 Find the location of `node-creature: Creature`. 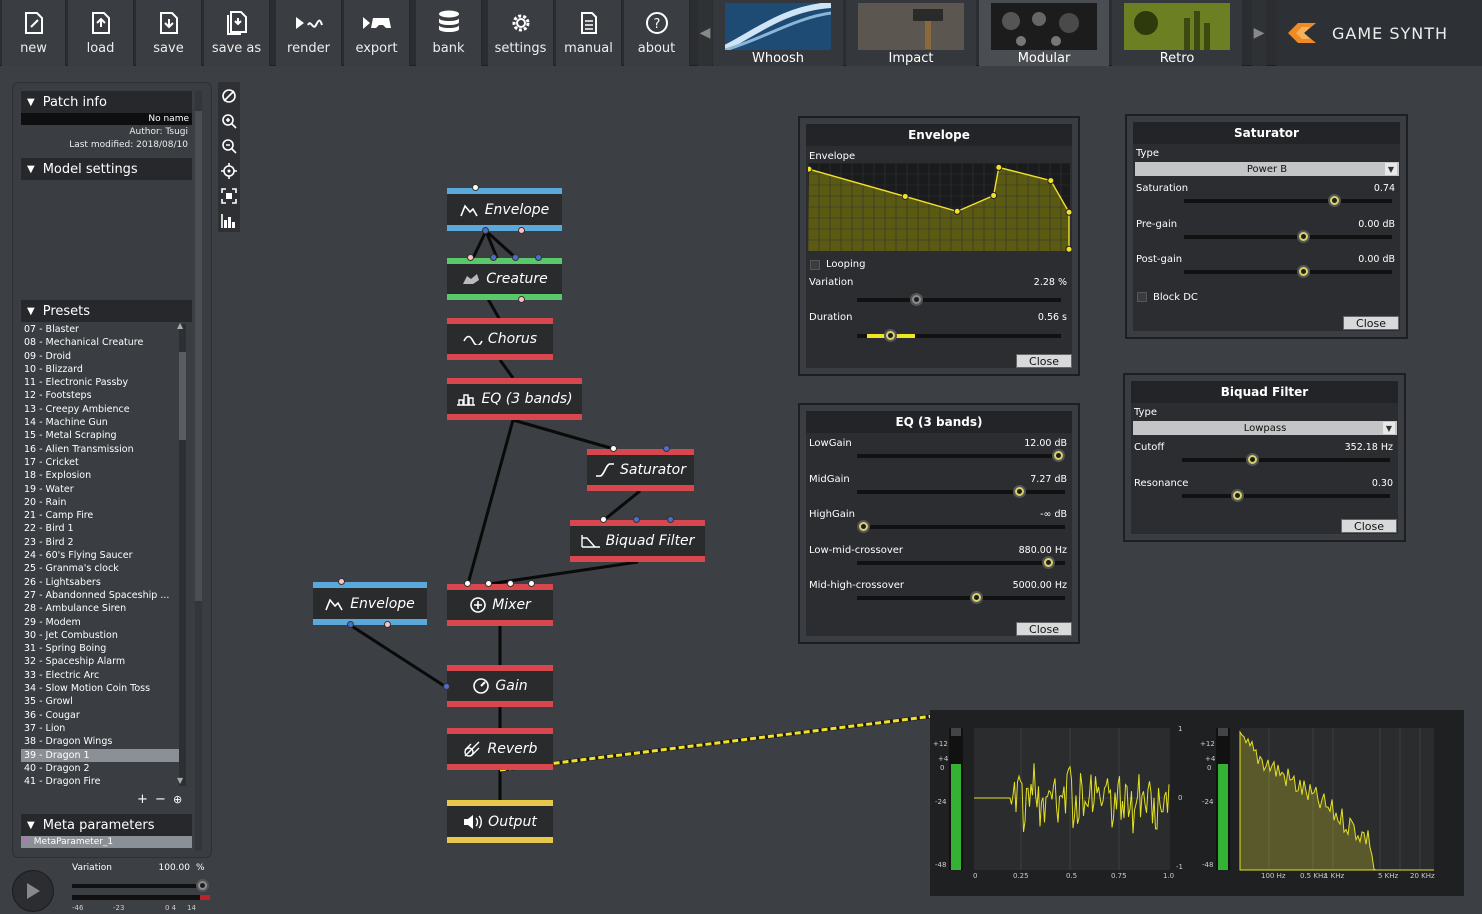

node-creature: Creature is located at coordinates (504, 279).